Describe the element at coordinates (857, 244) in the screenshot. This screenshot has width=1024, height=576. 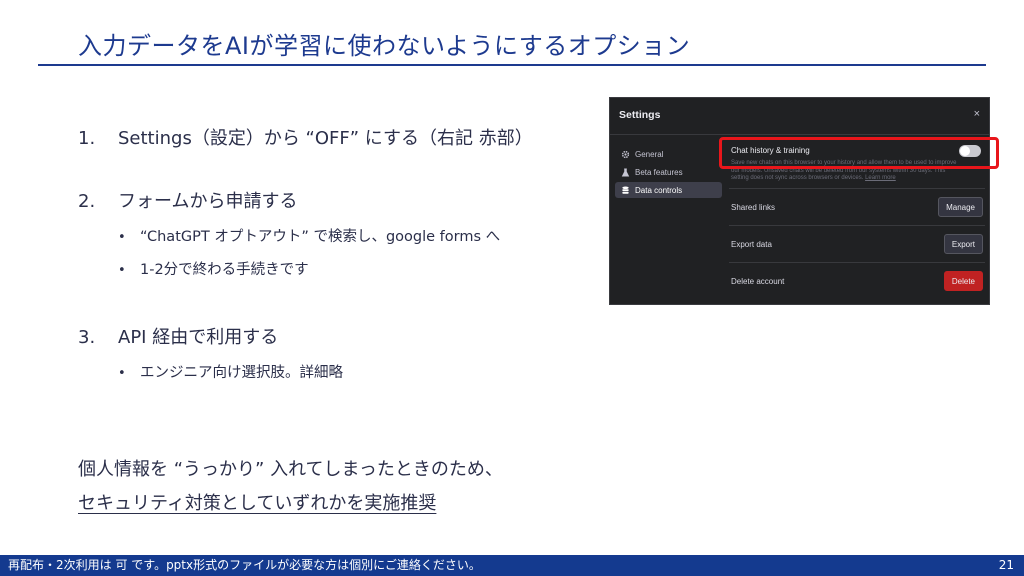
I see `export-data-row: Export data Export` at that location.